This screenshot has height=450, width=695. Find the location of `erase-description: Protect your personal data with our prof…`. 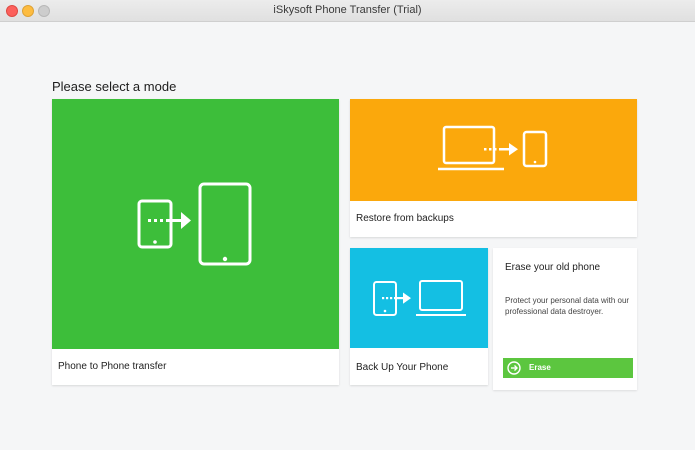

erase-description: Protect your personal data with our prof… is located at coordinates (567, 306).